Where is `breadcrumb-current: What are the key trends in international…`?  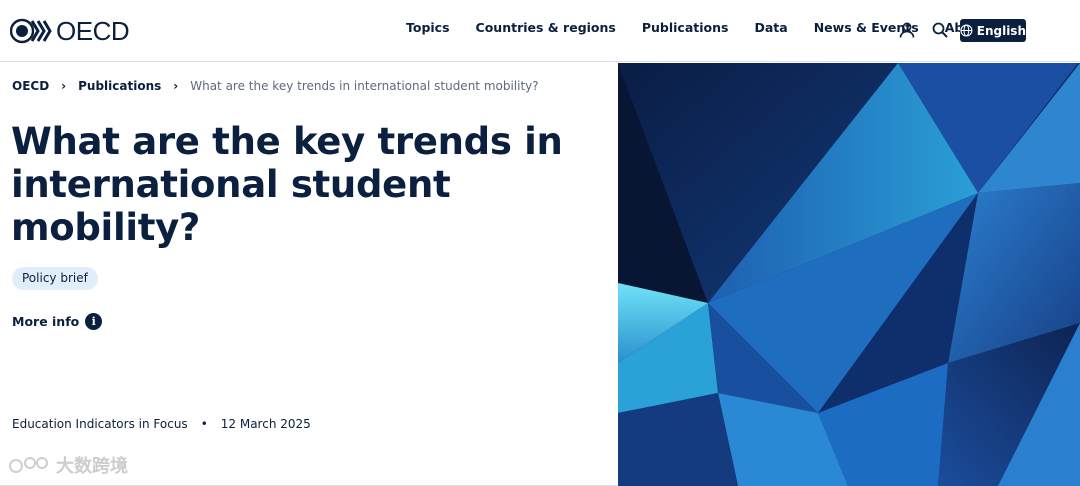
breadcrumb-current: What are the key trends in international… is located at coordinates (364, 86).